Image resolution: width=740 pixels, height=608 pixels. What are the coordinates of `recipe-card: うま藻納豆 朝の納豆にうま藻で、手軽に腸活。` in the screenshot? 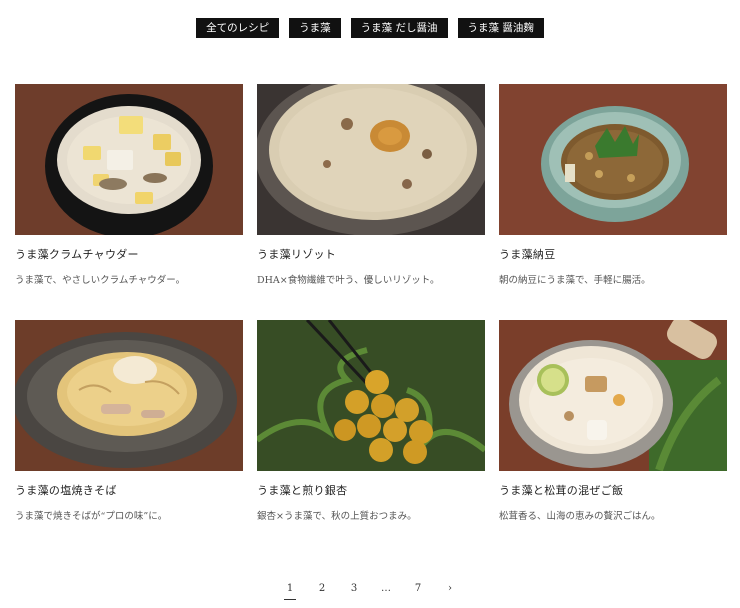 It's located at (613, 202).